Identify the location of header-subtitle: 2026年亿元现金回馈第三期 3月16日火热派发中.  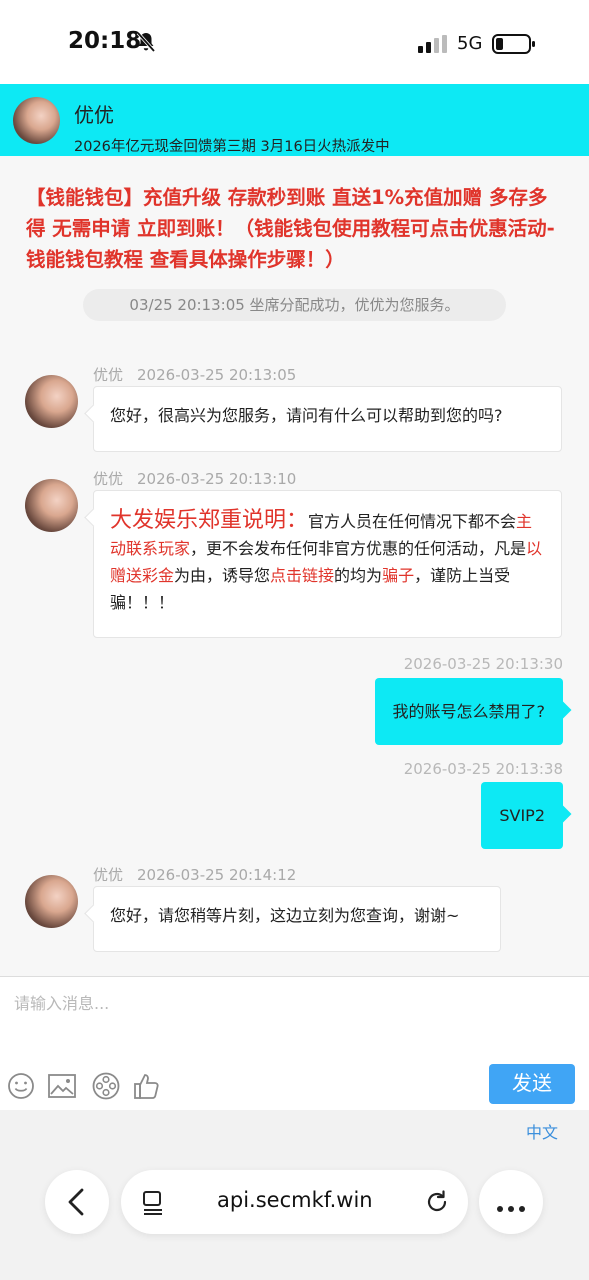
(232, 147).